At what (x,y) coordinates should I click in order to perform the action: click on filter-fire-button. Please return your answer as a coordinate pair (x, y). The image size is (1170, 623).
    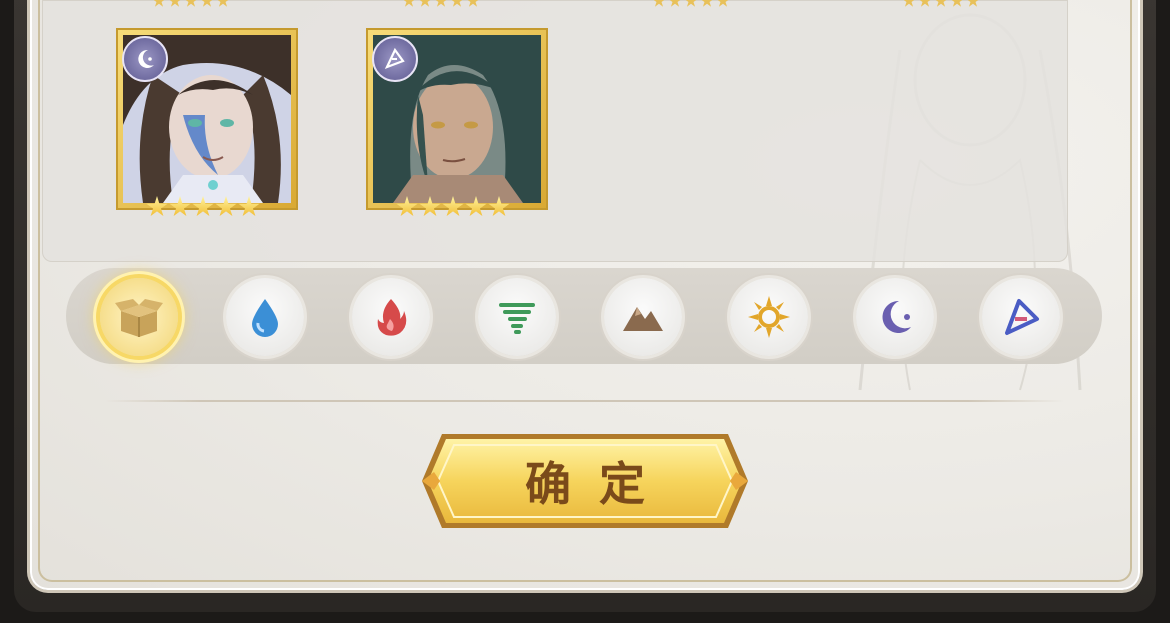
    Looking at the image, I should click on (391, 317).